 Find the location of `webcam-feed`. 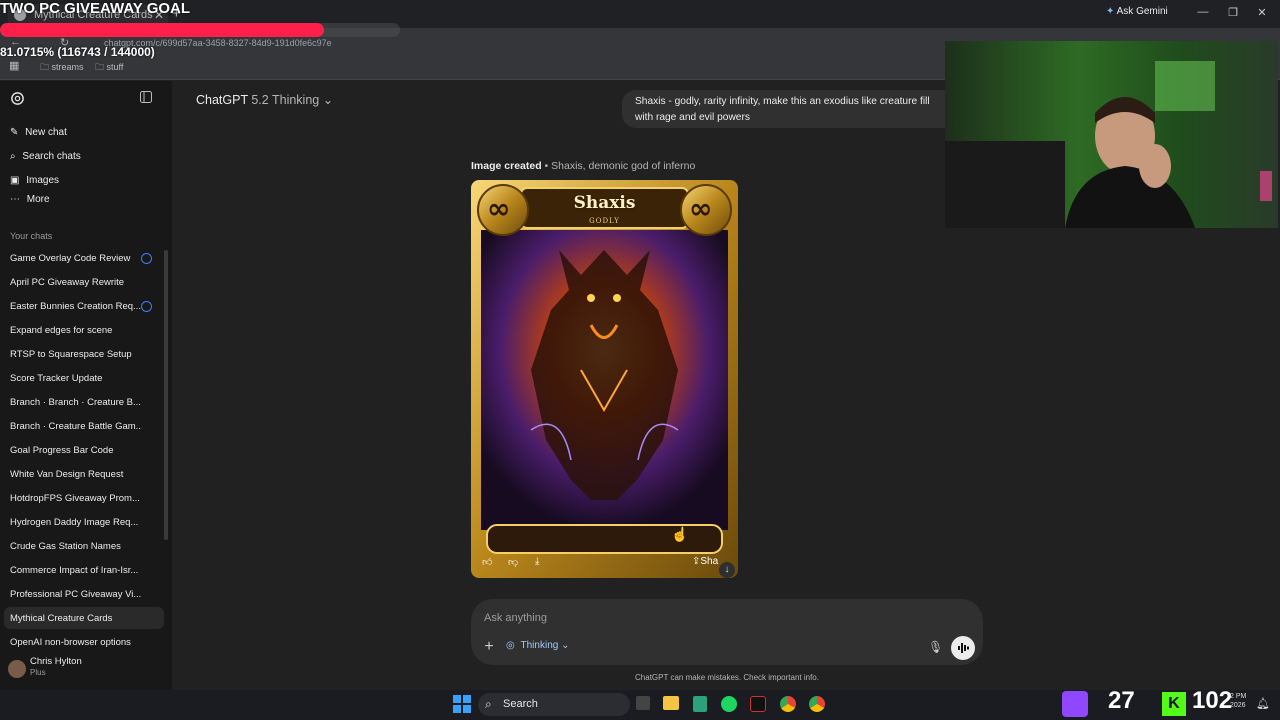

webcam-feed is located at coordinates (1111, 134).